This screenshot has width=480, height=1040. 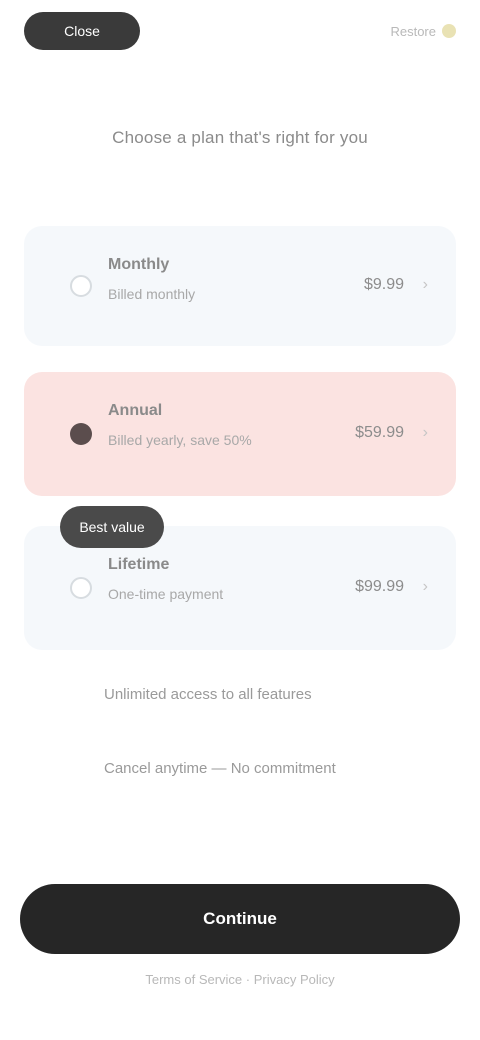 What do you see at coordinates (220, 768) in the screenshot?
I see `feature-item: Cancel anytime — No commitment` at bounding box center [220, 768].